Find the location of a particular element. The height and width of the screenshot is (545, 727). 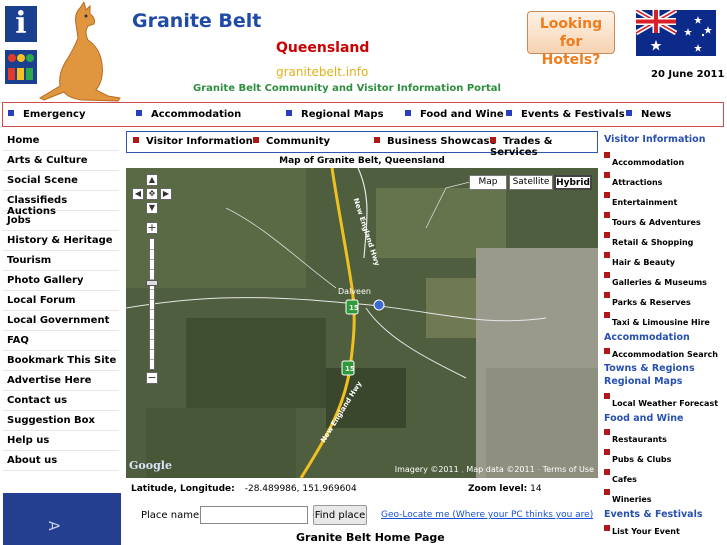

right-link: Local Weather Forecast is located at coordinates (665, 400).